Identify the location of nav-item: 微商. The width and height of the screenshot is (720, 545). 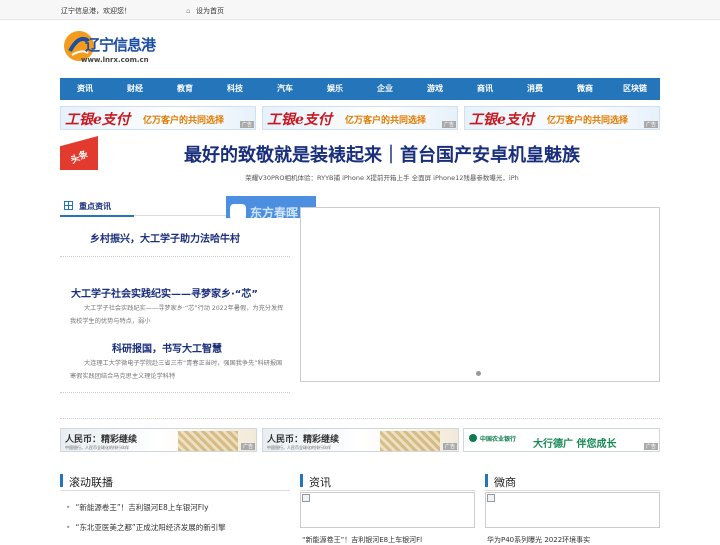
(585, 89).